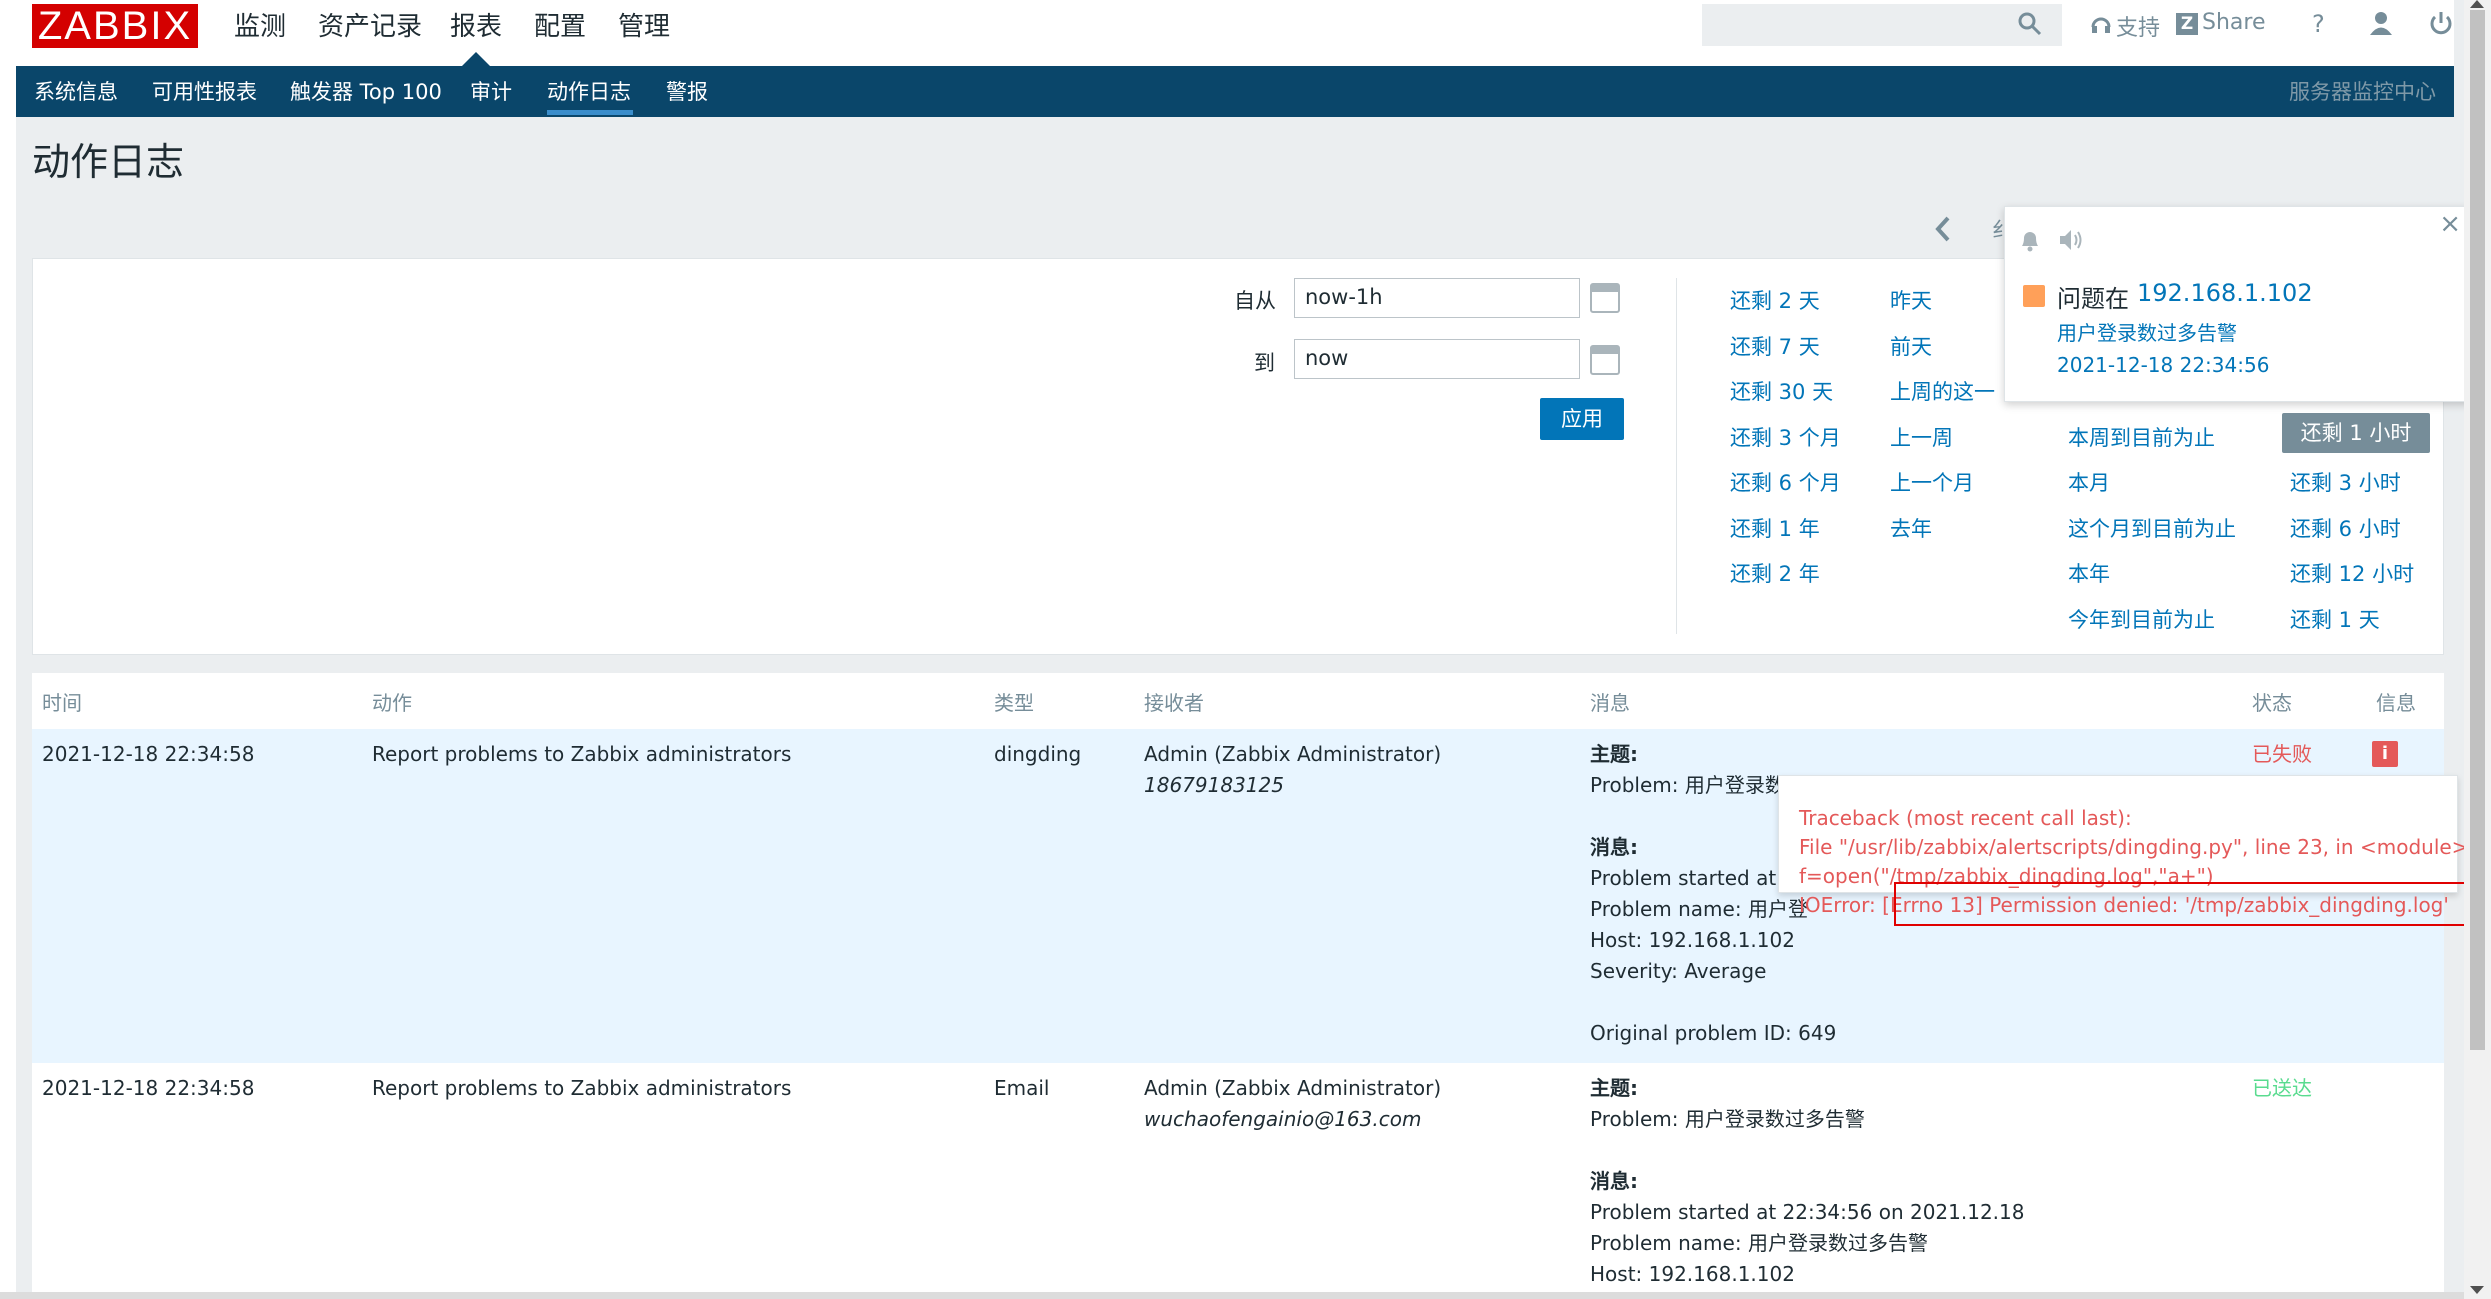 The image size is (2491, 1299). I want to click on quick-range: 还剩 1 年, so click(1775, 528).